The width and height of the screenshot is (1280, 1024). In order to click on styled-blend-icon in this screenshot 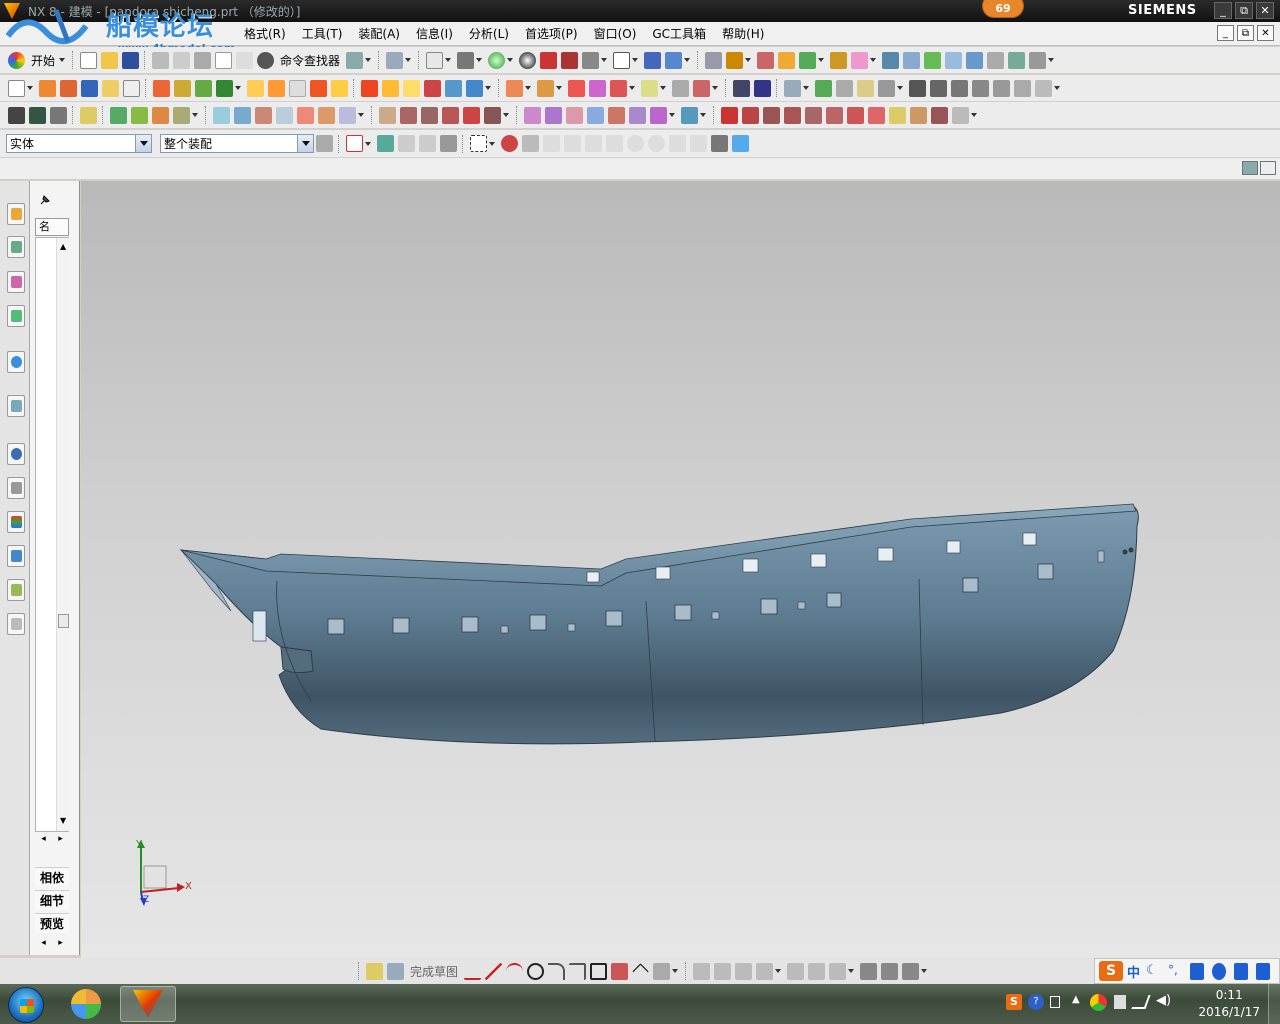, I will do `click(574, 115)`.